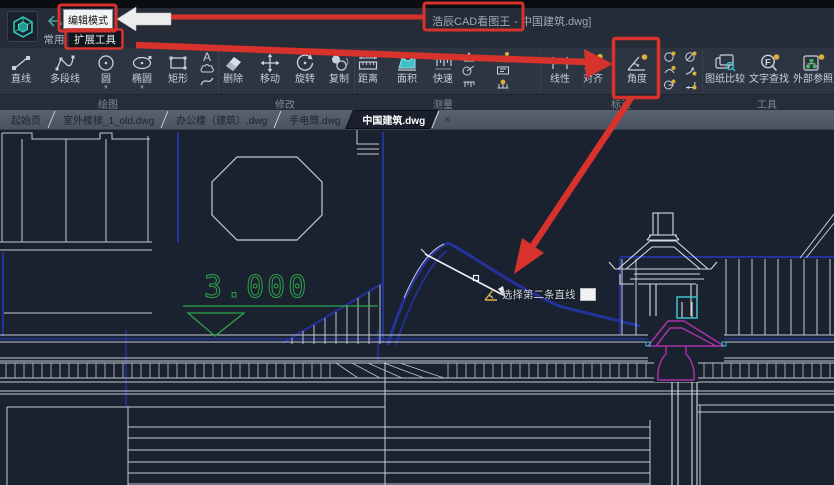  What do you see at coordinates (207, 81) in the screenshot?
I see `spline-icon` at bounding box center [207, 81].